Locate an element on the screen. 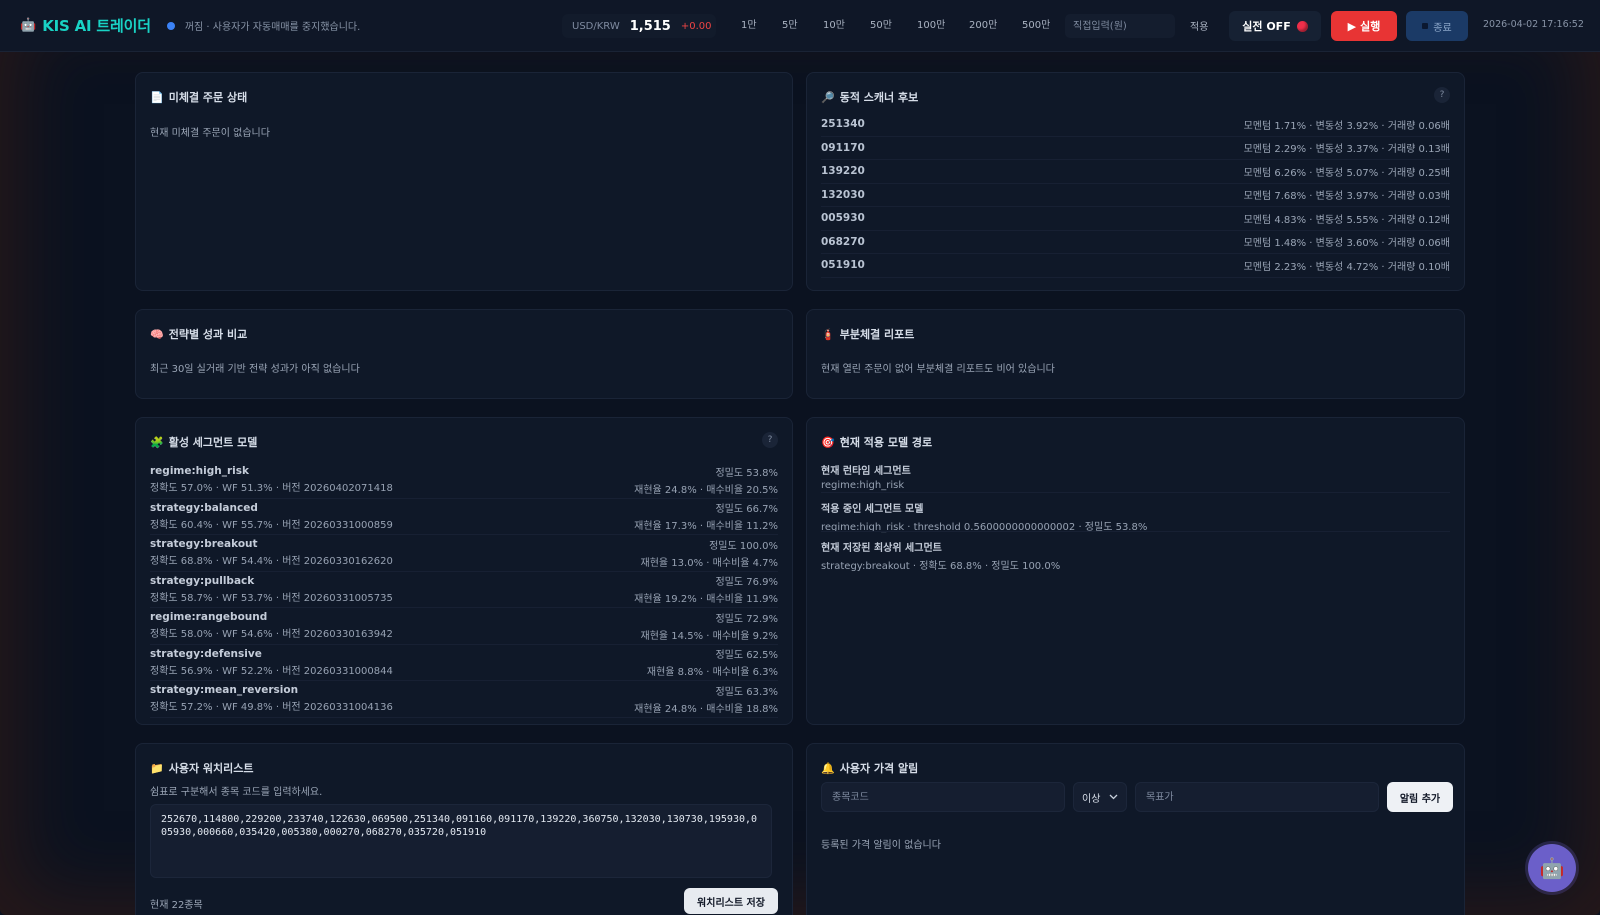  pending-orders-title: 📄 미체결 주문 상태 is located at coordinates (198, 97).